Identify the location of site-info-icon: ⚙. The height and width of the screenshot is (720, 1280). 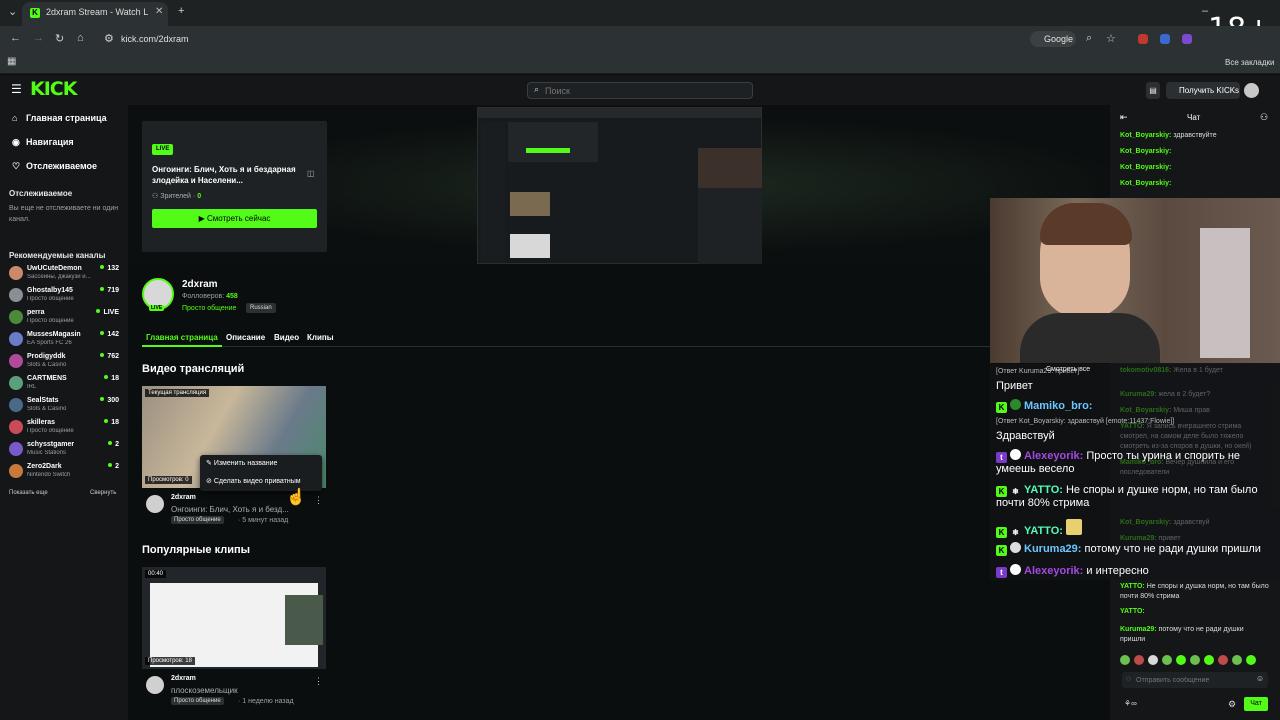
(109, 38).